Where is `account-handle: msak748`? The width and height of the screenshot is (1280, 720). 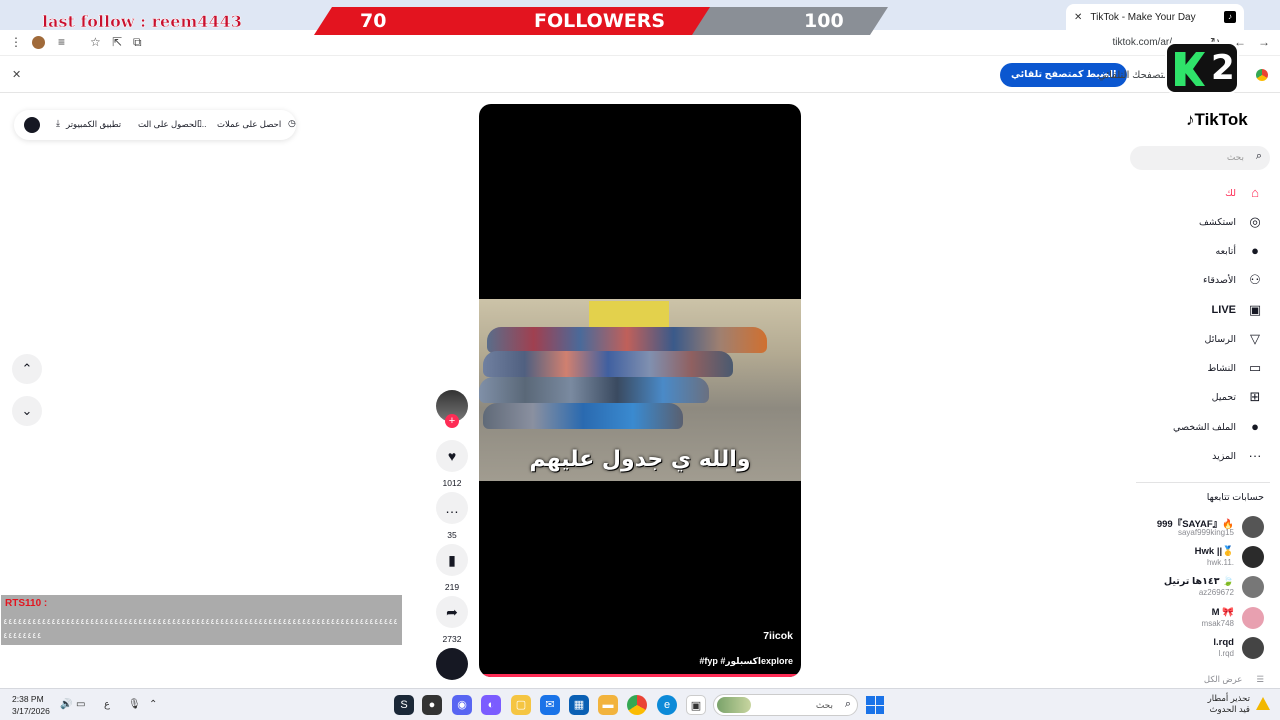 account-handle: msak748 is located at coordinates (1217, 623).